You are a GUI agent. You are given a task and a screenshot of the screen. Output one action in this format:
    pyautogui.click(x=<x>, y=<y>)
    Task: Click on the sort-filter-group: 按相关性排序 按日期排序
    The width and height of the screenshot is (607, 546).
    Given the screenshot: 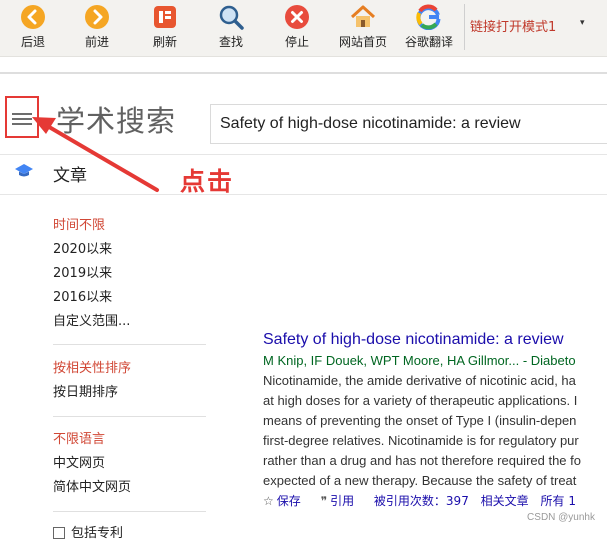 What is the action you would take?
    pyautogui.click(x=133, y=381)
    